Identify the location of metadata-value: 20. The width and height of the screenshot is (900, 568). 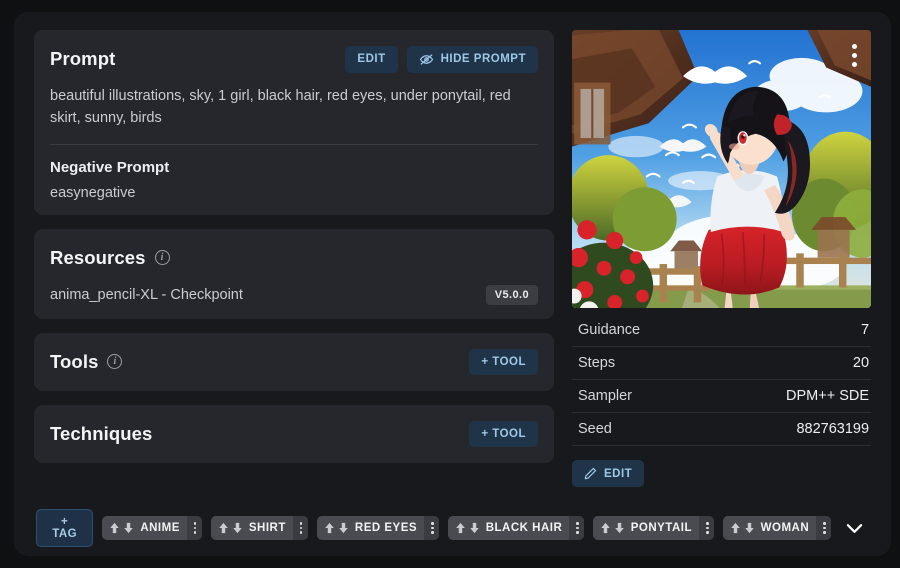
(861, 363).